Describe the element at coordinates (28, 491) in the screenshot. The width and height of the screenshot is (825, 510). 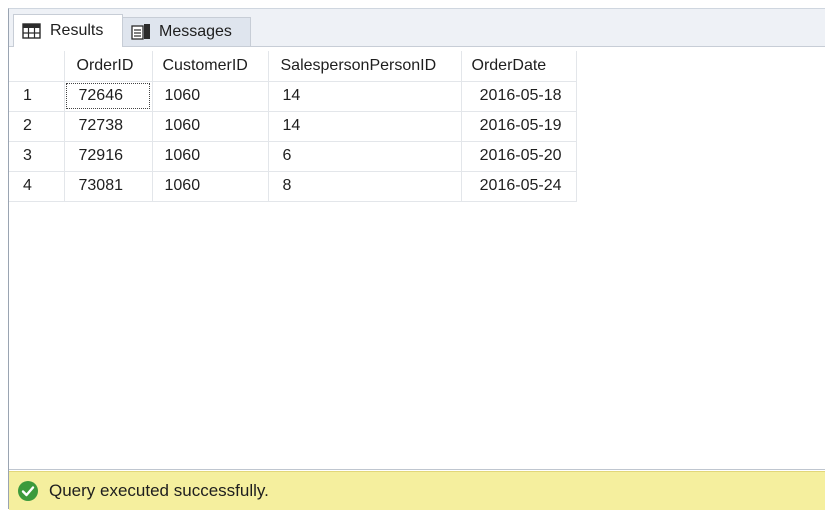
I see `check-circle-icon` at that location.